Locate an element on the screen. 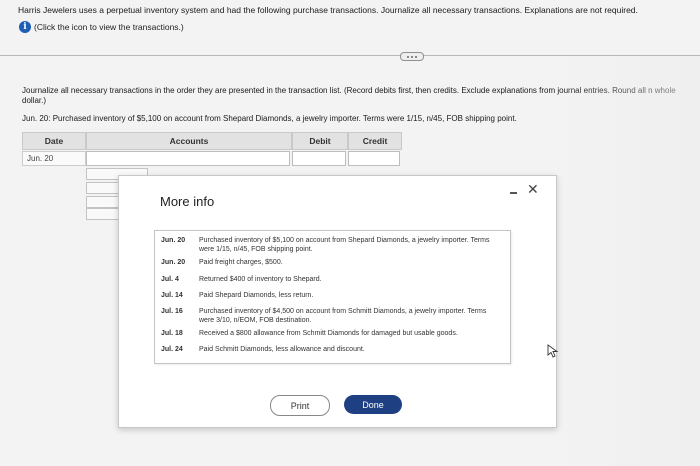 Image resolution: width=700 pixels, height=466 pixels. info-icon: i is located at coordinates (25, 27).